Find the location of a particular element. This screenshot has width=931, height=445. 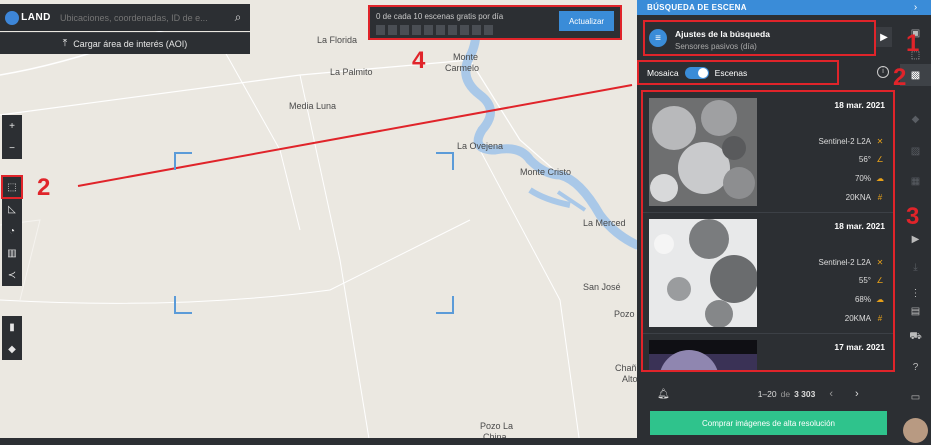

cart-icon: ⛟ is located at coordinates (915, 337).